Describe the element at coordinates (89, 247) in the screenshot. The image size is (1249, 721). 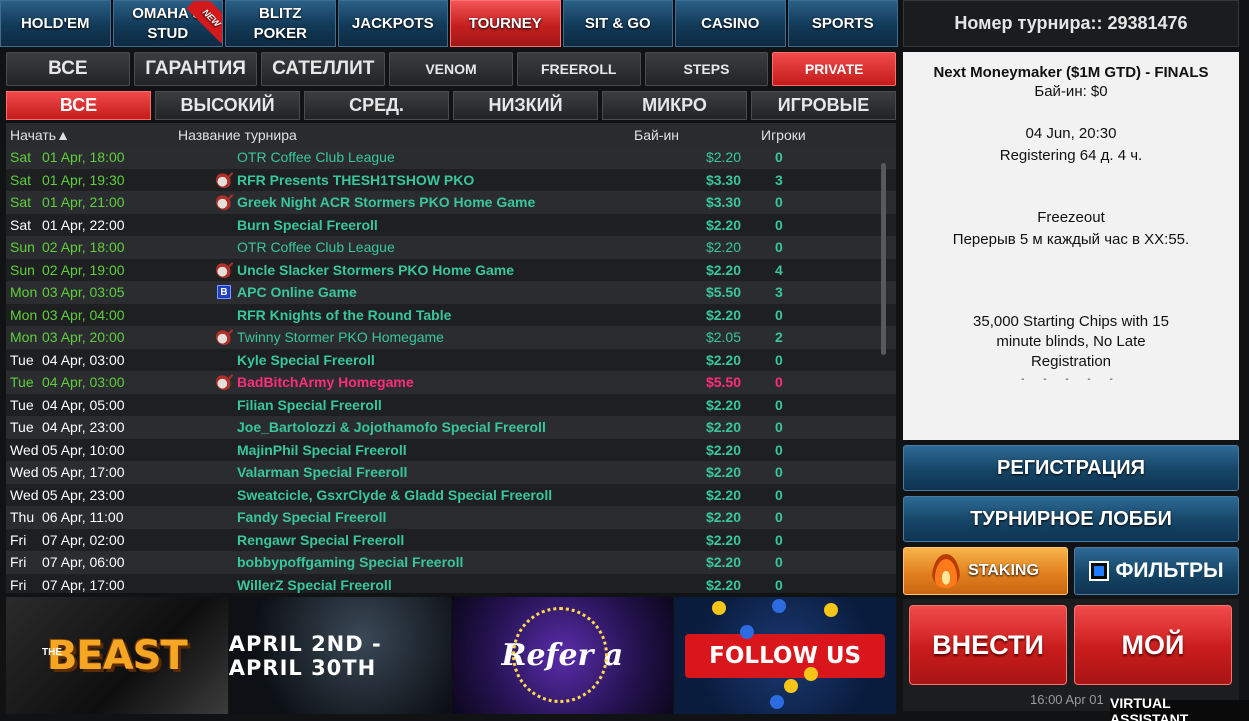
I see `row-start-time: Sun 02 Apr, 18:00` at that location.